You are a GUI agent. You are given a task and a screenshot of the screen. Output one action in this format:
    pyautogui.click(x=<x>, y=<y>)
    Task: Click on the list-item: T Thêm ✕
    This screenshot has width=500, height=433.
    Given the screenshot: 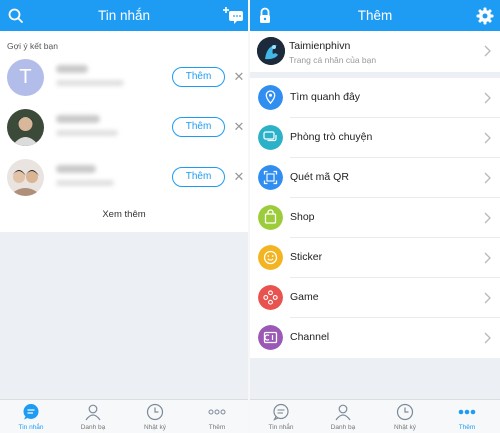 What is the action you would take?
    pyautogui.click(x=124, y=78)
    